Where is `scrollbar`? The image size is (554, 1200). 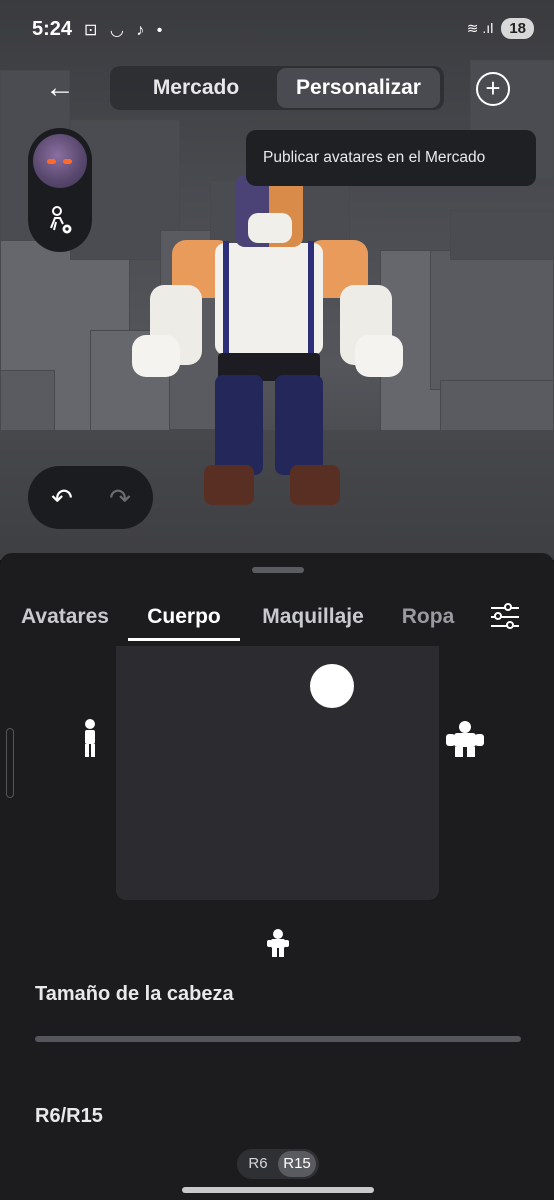 scrollbar is located at coordinates (10, 763).